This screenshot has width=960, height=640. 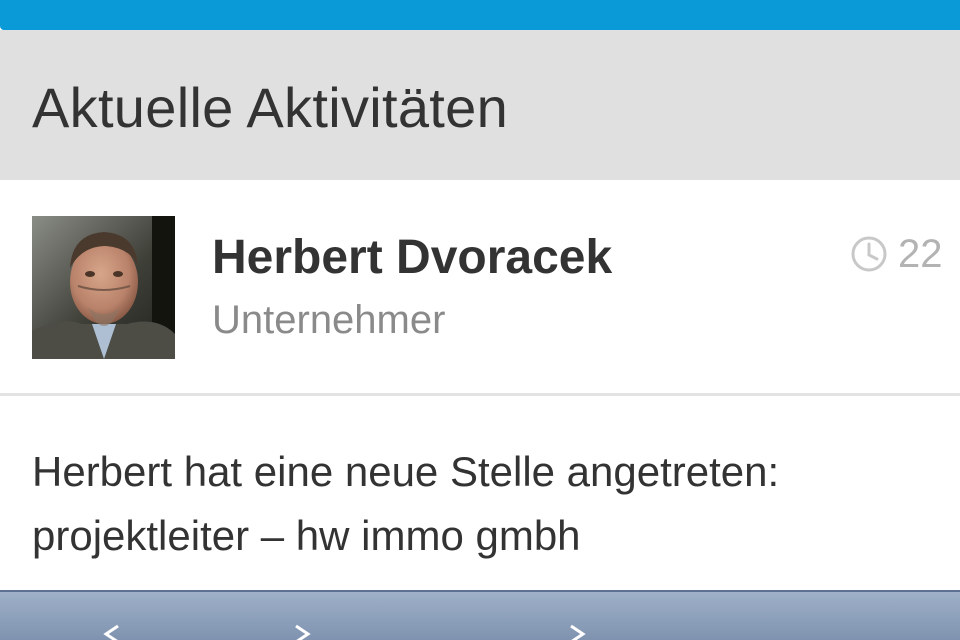 What do you see at coordinates (270, 107) in the screenshot?
I see `section-title: Aktuelle Aktivitäten` at bounding box center [270, 107].